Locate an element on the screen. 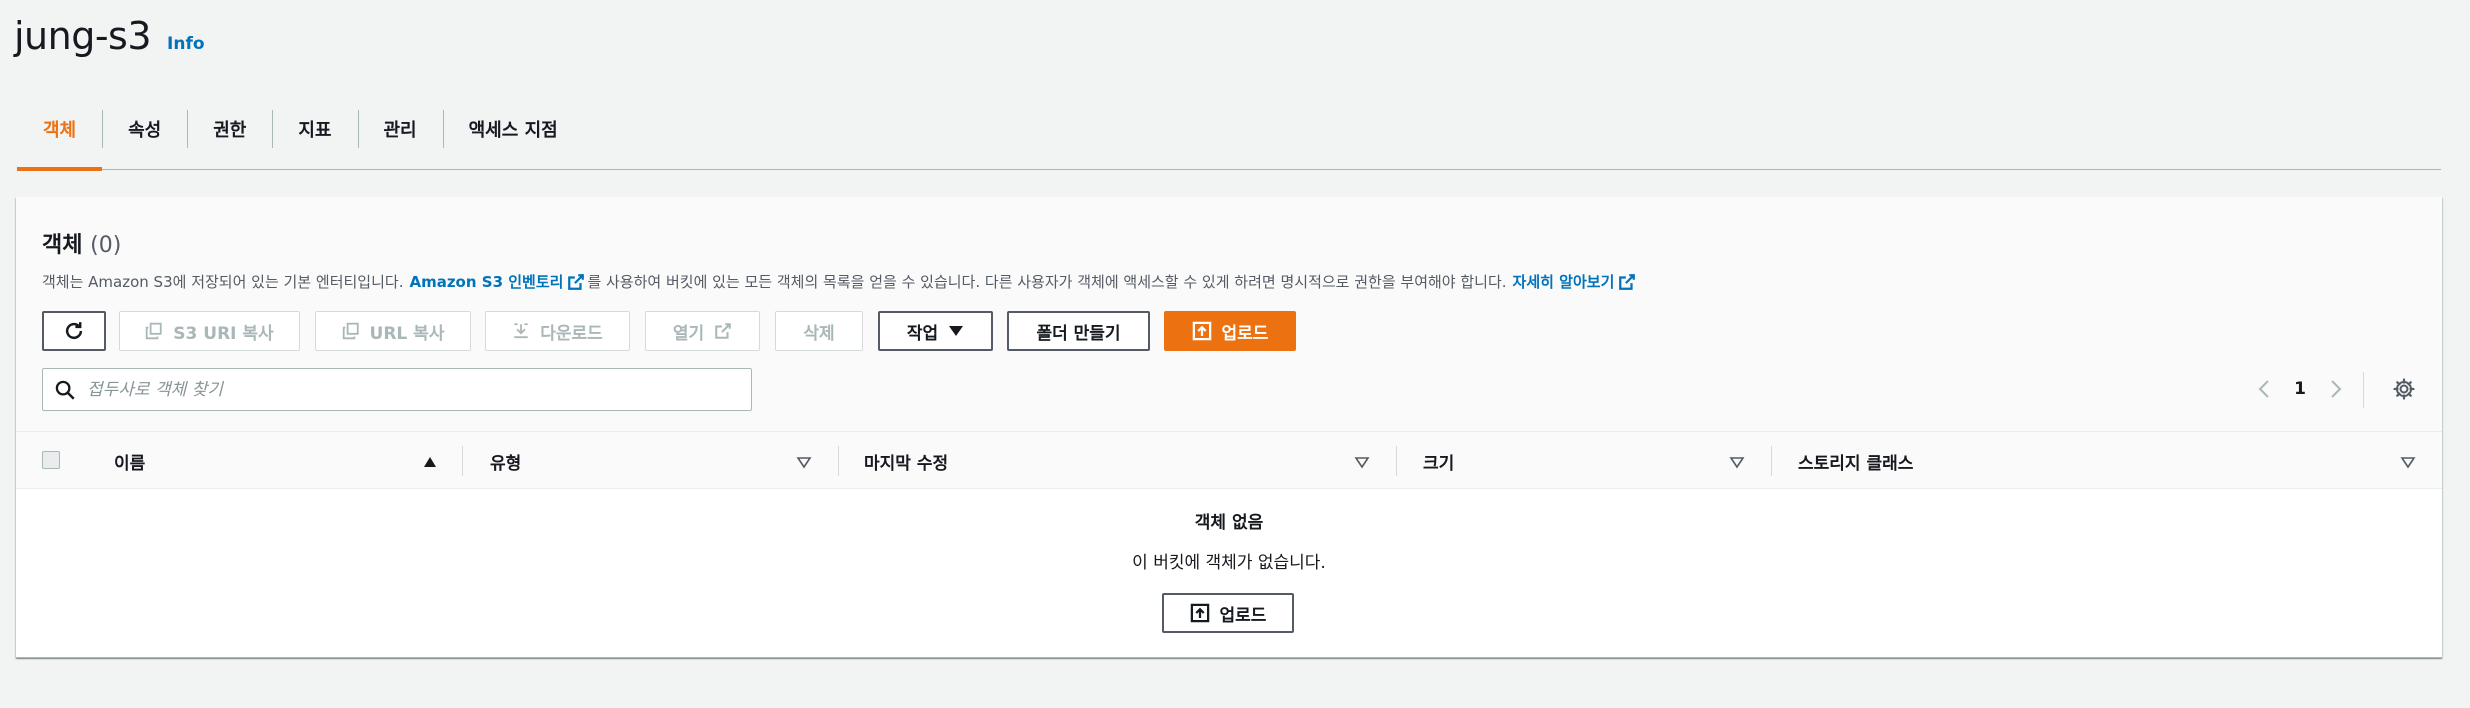 This screenshot has height=708, width=2470. page-header: jung-s3 Info is located at coordinates (109, 36).